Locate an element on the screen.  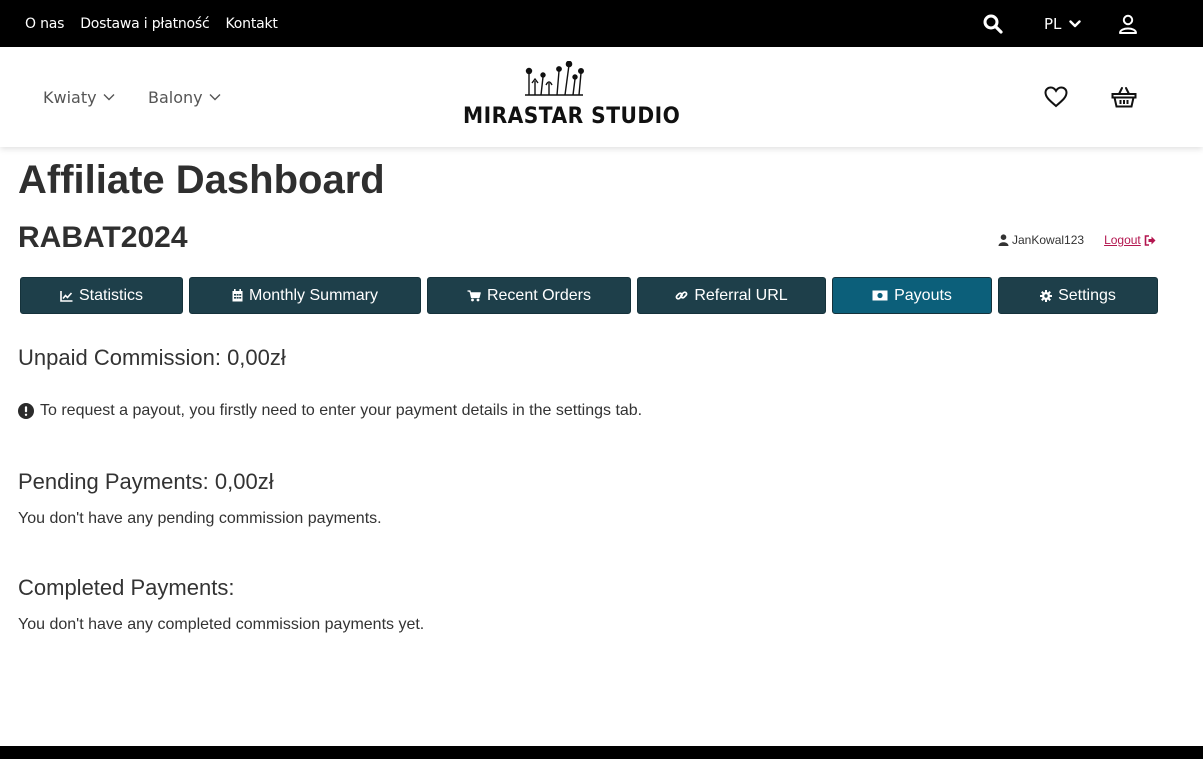
logout-link: Logout is located at coordinates (1130, 240).